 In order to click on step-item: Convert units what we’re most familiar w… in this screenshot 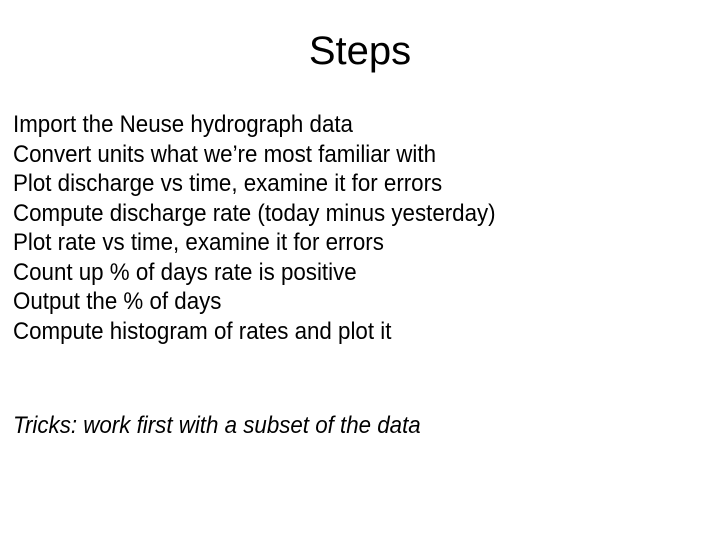, I will do `click(224, 154)`.